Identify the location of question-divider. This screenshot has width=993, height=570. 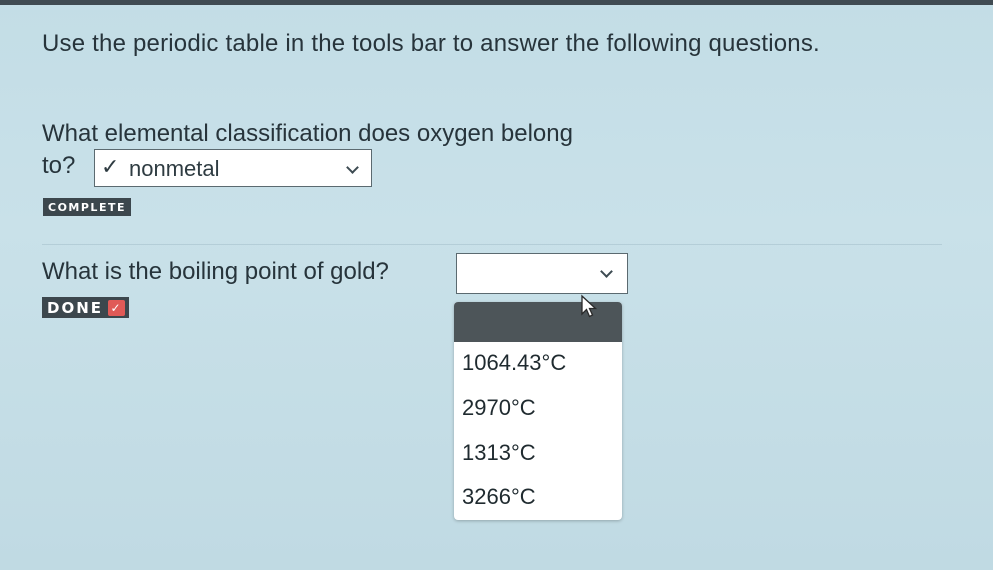
(492, 244).